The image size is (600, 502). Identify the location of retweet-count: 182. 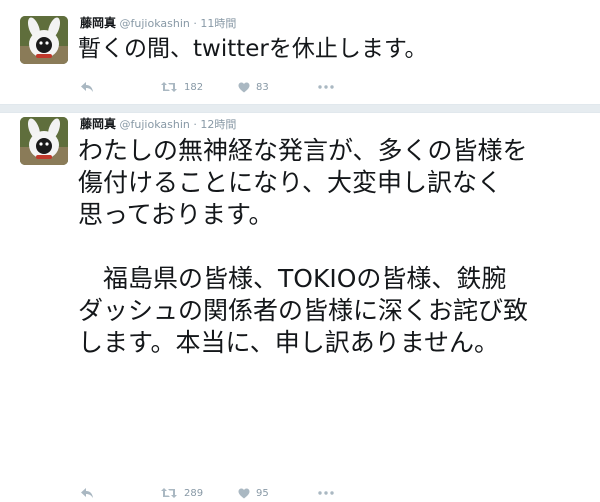
(194, 87).